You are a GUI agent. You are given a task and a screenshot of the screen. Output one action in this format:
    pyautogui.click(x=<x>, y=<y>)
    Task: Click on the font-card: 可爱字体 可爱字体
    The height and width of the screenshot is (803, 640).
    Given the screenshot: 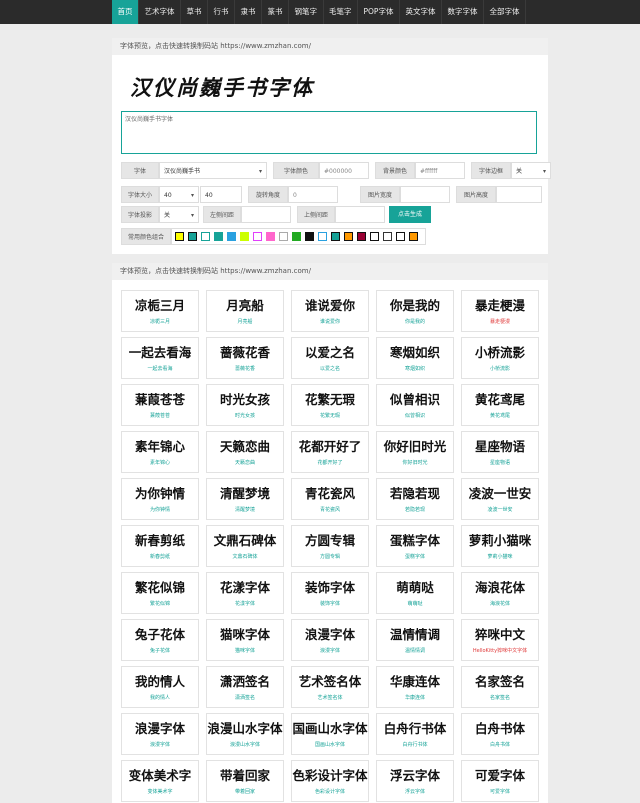 What is the action you would take?
    pyautogui.click(x=500, y=781)
    